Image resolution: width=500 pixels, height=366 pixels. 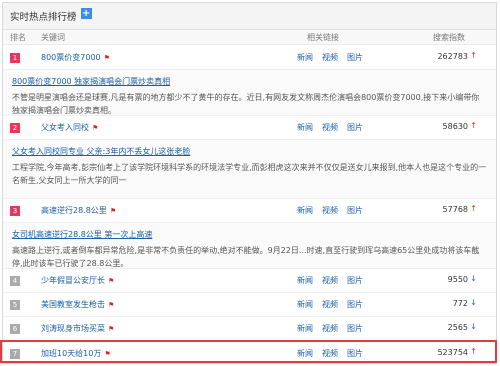 What do you see at coordinates (18, 37) in the screenshot?
I see `col-rank: 排名` at bounding box center [18, 37].